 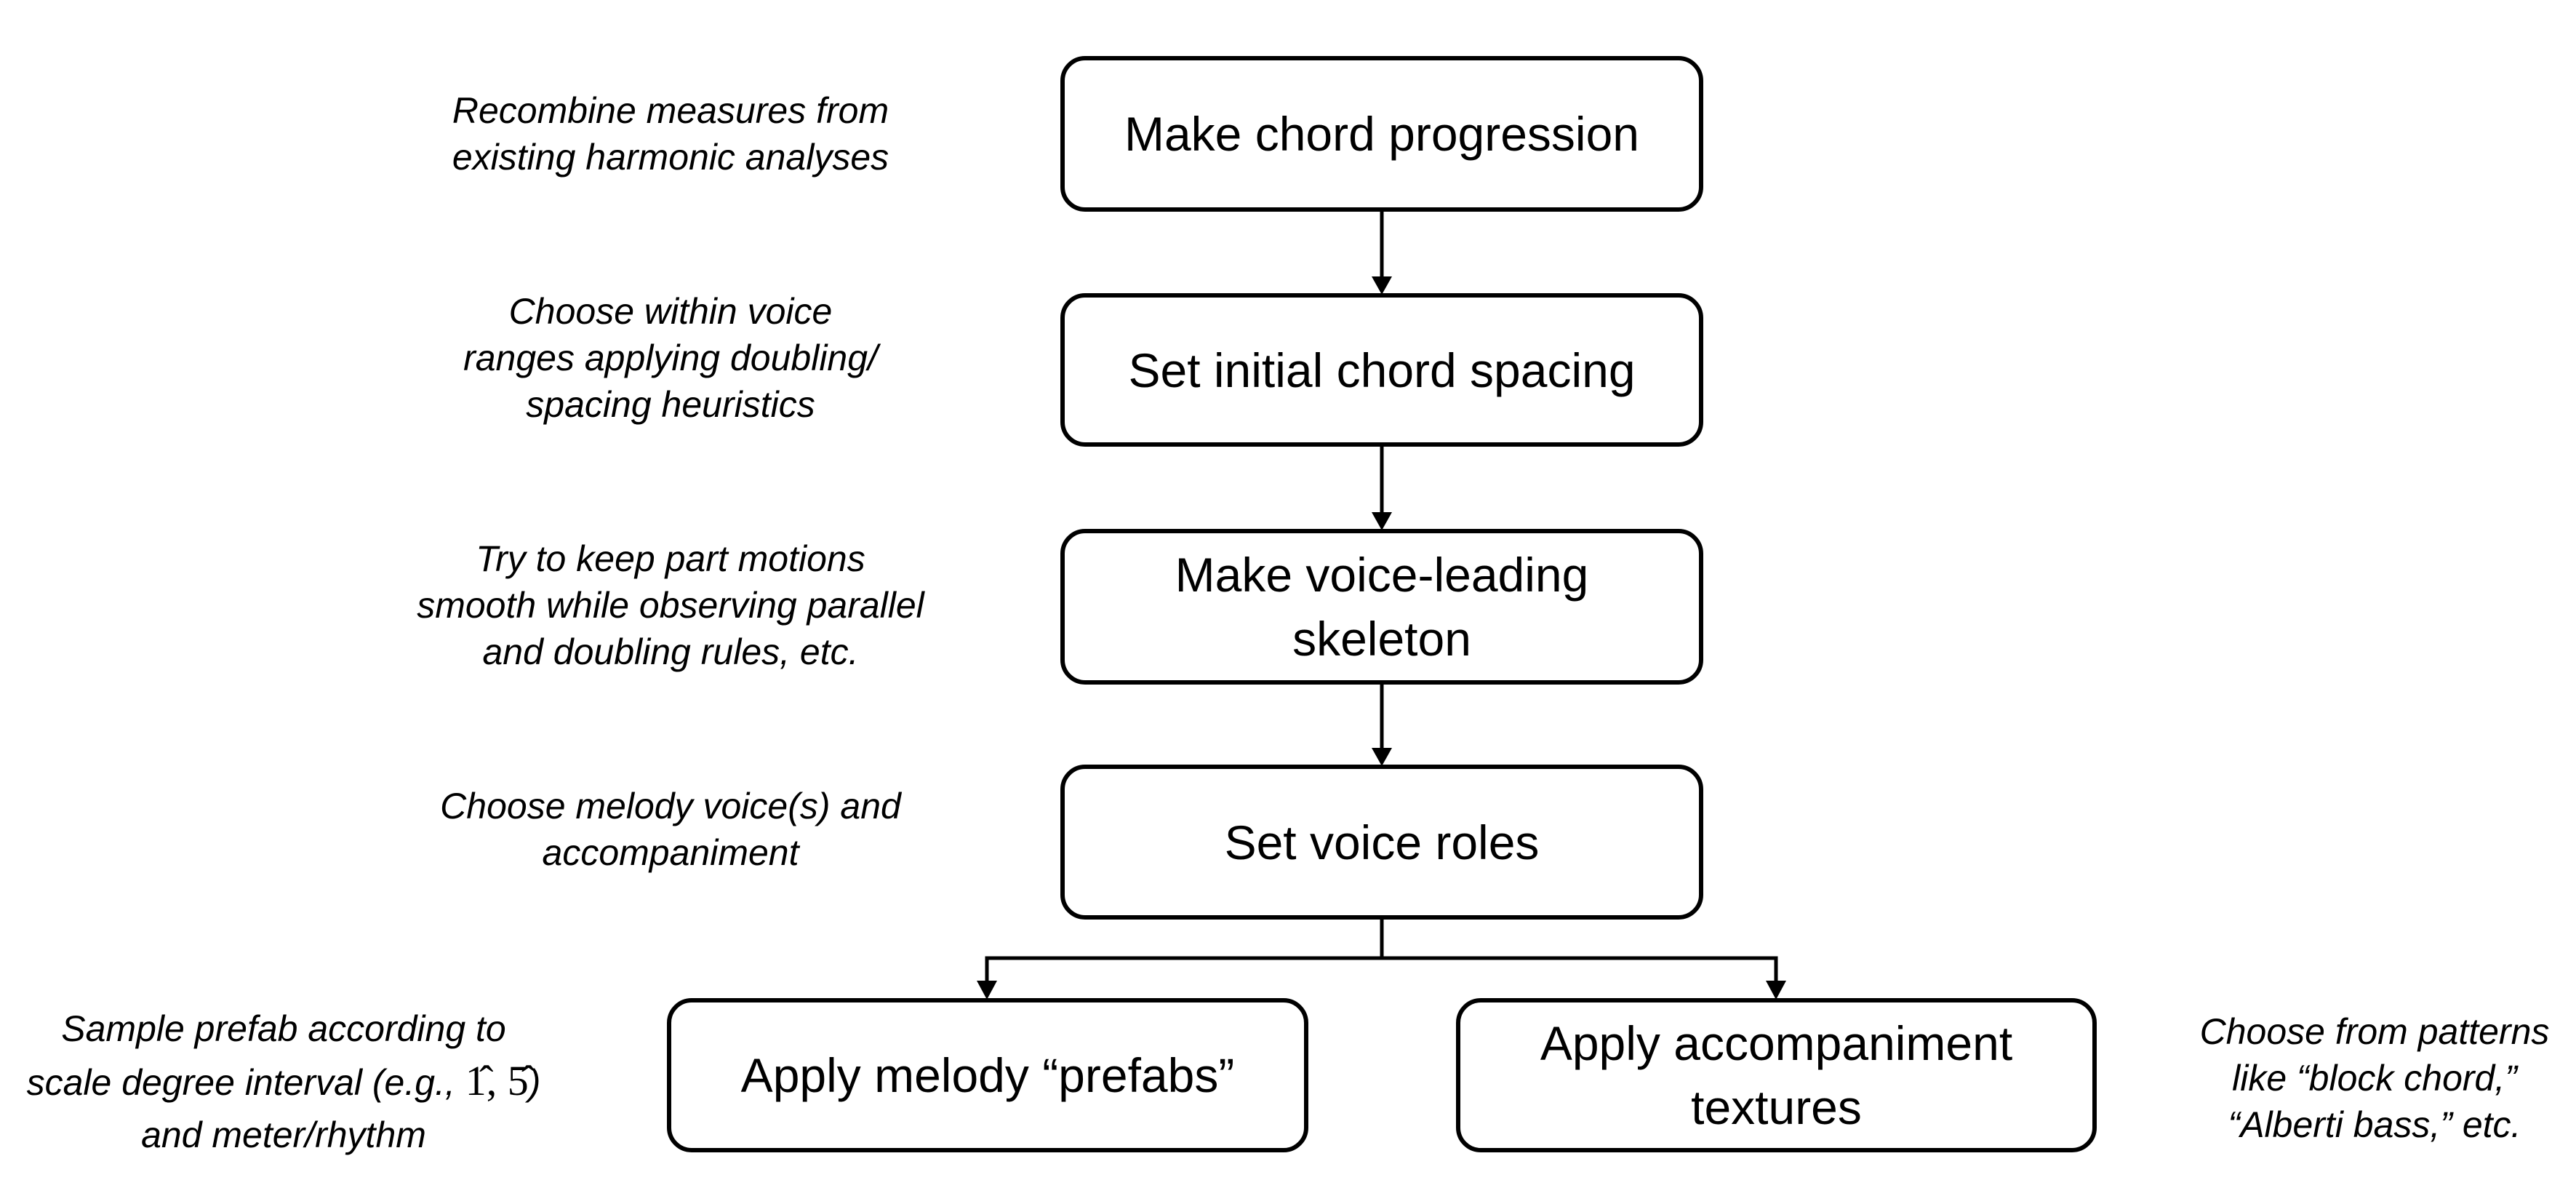 I want to click on step-label: Make chord progression, so click(x=1381, y=134).